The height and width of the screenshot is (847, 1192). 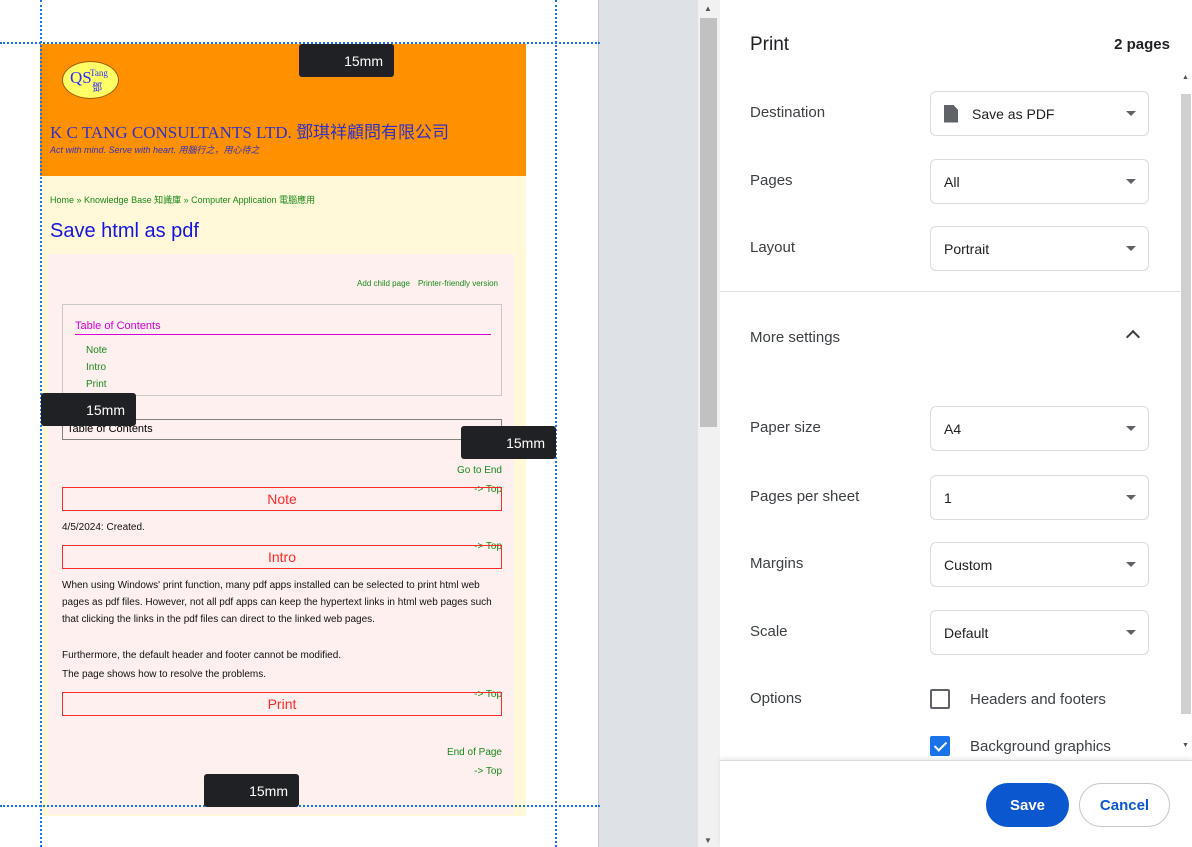 What do you see at coordinates (948, 497) in the screenshot?
I see `pages-per-sheet-value: 1` at bounding box center [948, 497].